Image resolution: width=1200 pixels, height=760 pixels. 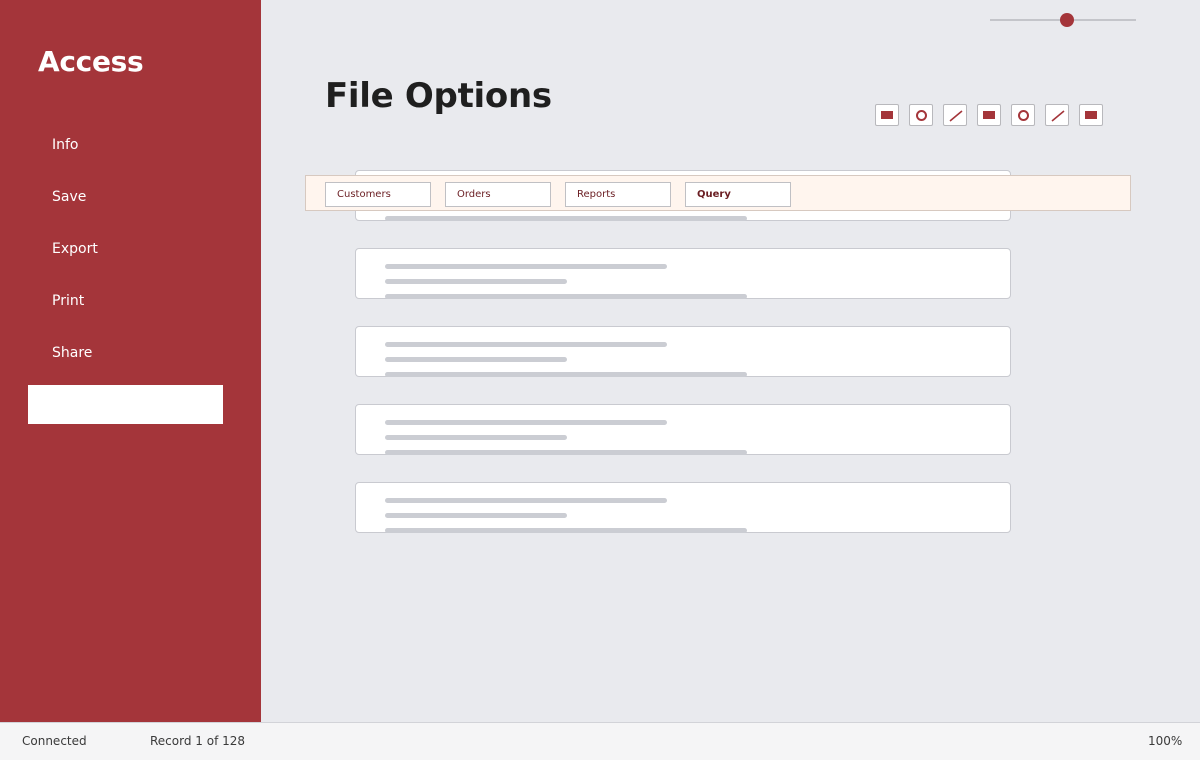 I want to click on sidebar-item-share: Share, so click(x=72, y=353).